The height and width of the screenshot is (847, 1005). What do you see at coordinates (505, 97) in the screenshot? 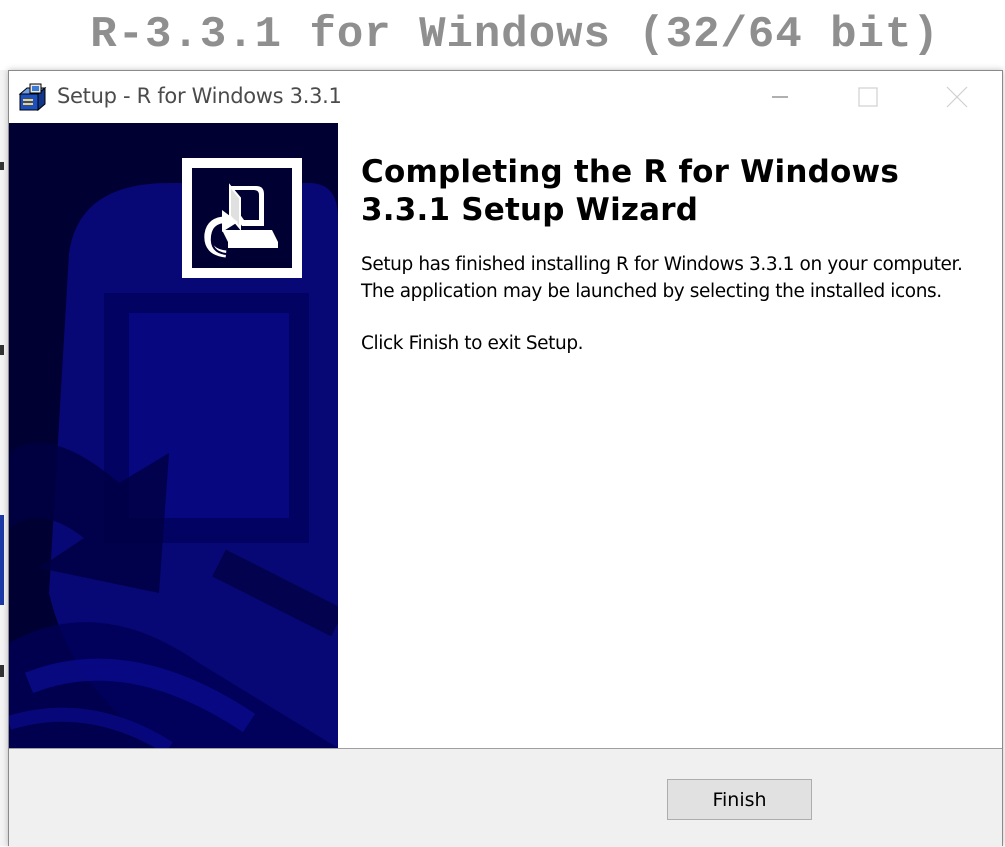
I see `title-bar: Setup - R for Windows 3.3.1` at bounding box center [505, 97].